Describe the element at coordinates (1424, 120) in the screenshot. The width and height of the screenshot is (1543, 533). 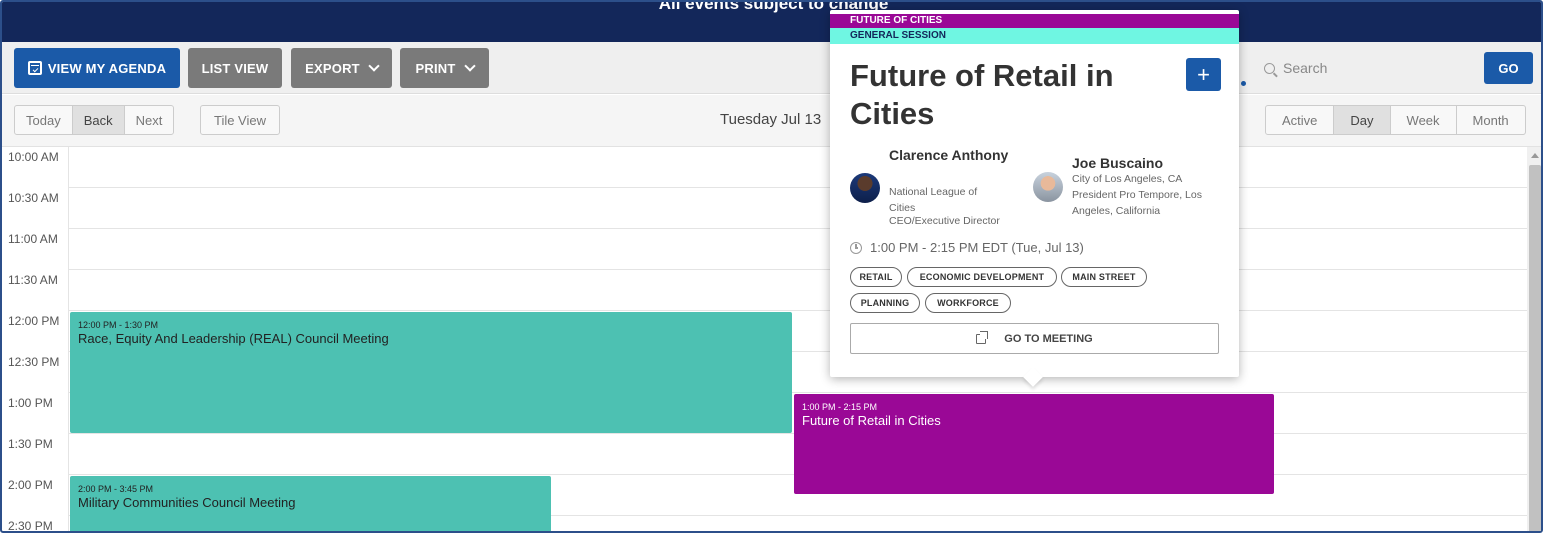
I see `view-week-button: Week` at that location.